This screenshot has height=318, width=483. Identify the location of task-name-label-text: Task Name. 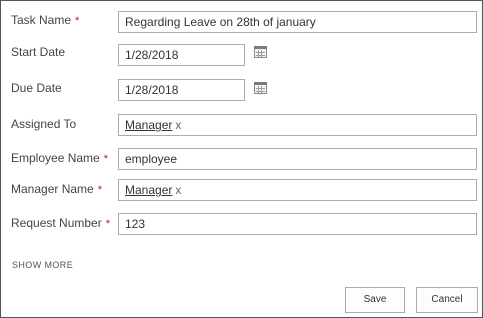
(41, 20).